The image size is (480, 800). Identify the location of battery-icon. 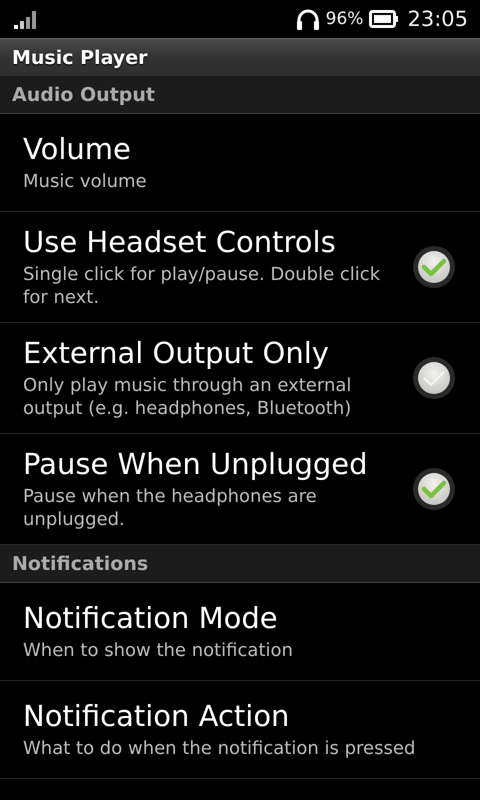
(384, 19).